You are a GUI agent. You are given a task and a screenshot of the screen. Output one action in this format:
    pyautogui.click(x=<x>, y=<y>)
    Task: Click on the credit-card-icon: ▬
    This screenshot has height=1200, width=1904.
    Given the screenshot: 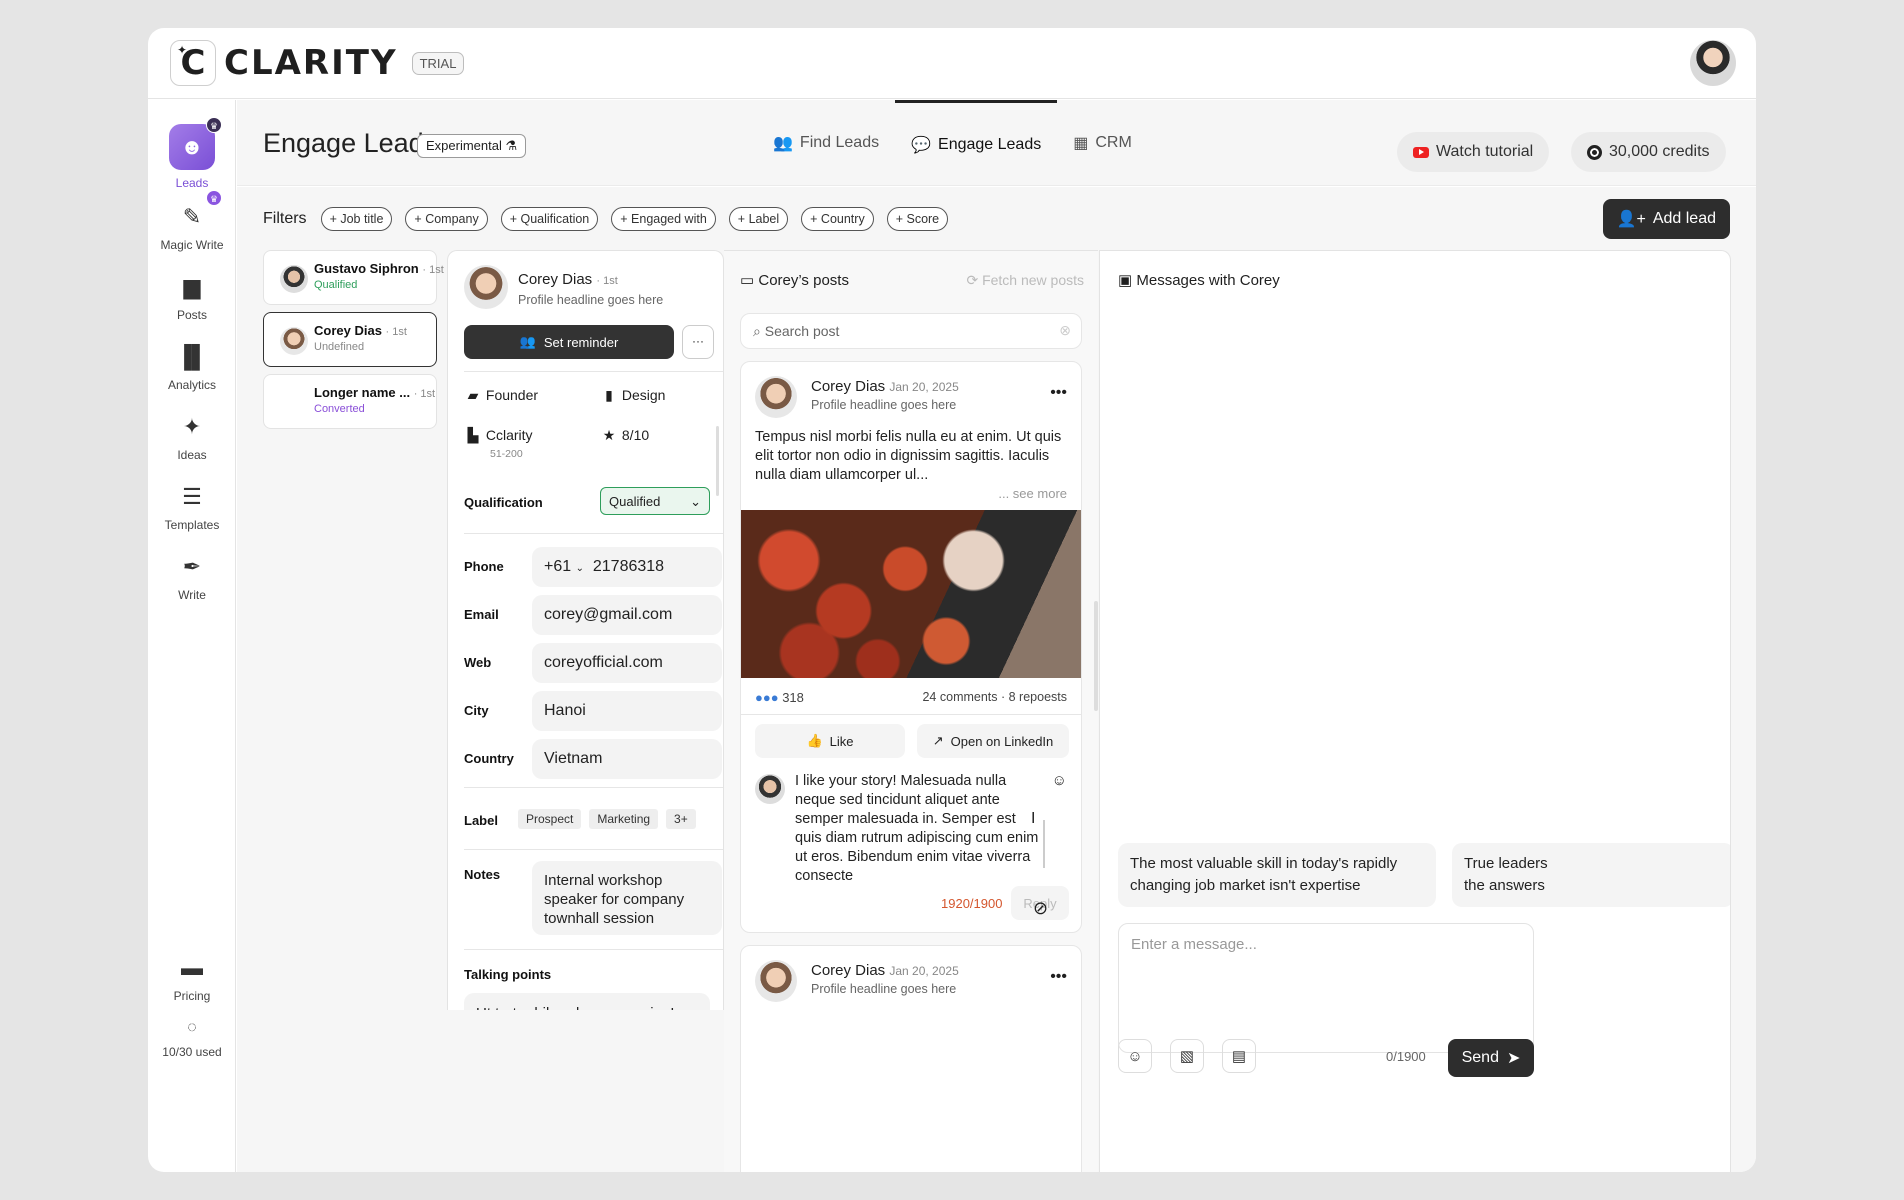 What is the action you would take?
    pyautogui.click(x=192, y=967)
    